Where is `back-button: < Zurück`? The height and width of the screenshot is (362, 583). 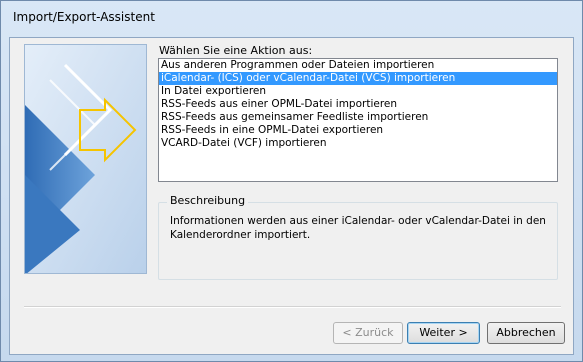
back-button: < Zurück is located at coordinates (368, 333).